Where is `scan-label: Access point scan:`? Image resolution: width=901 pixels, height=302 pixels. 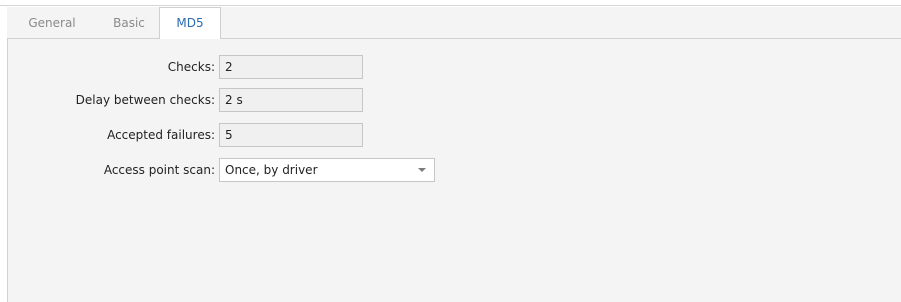 scan-label: Access point scan: is located at coordinates (159, 170).